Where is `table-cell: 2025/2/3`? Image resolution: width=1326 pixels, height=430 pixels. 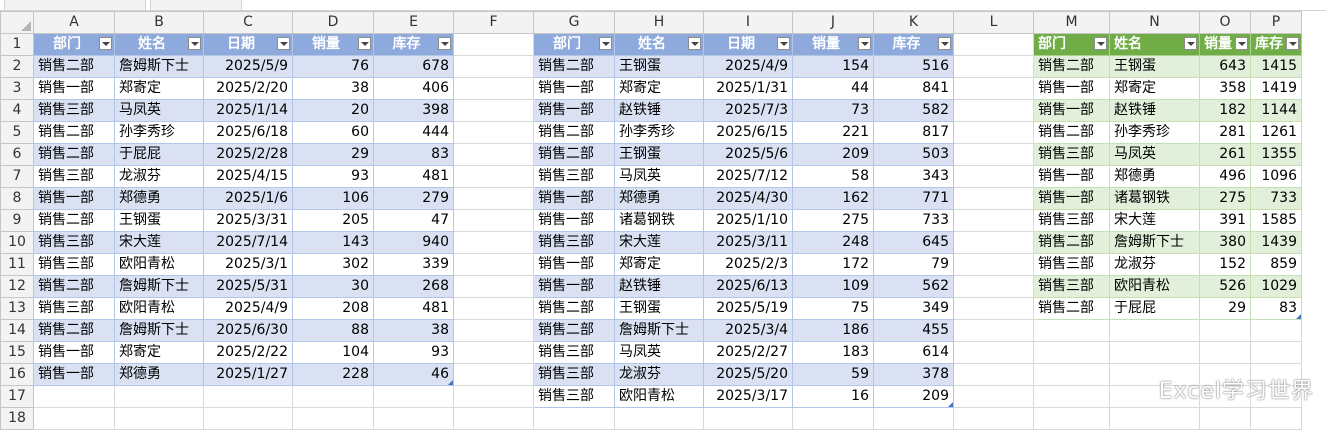
table-cell: 2025/2/3 is located at coordinates (748, 264).